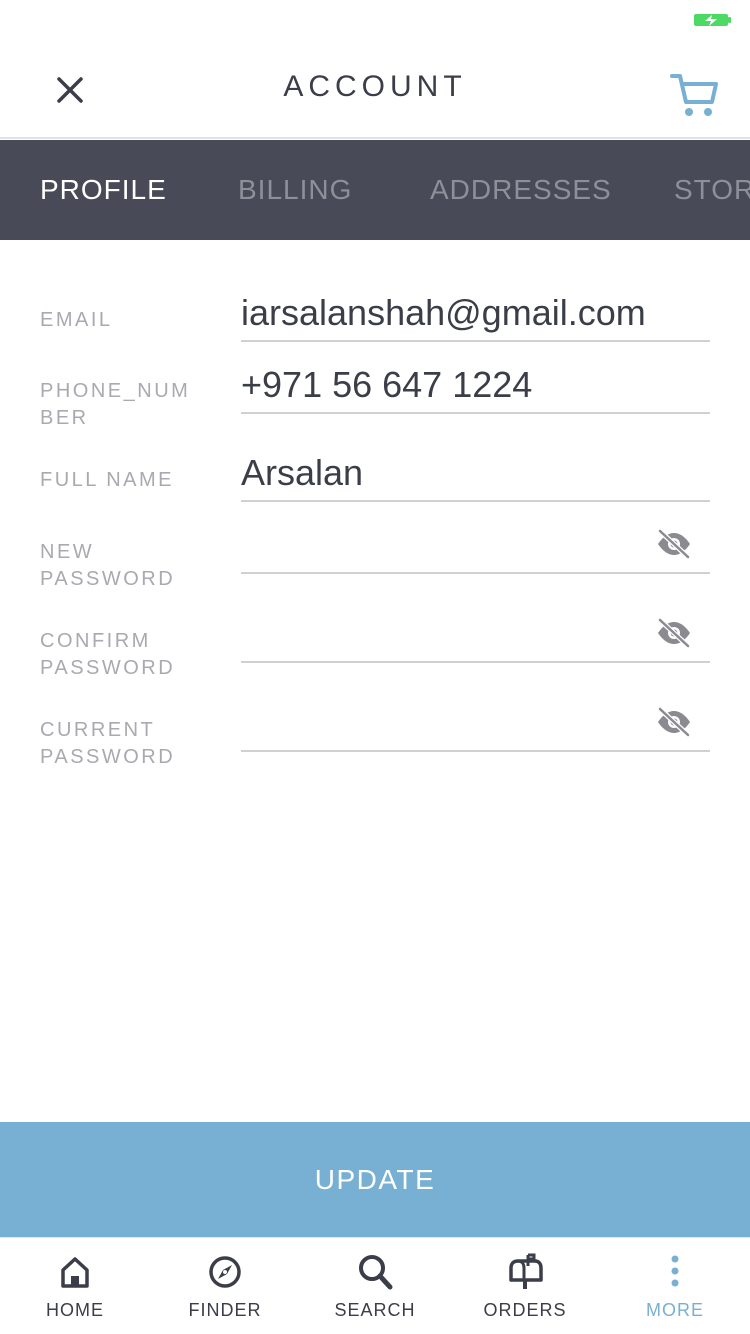  I want to click on status-bar, so click(375, 20).